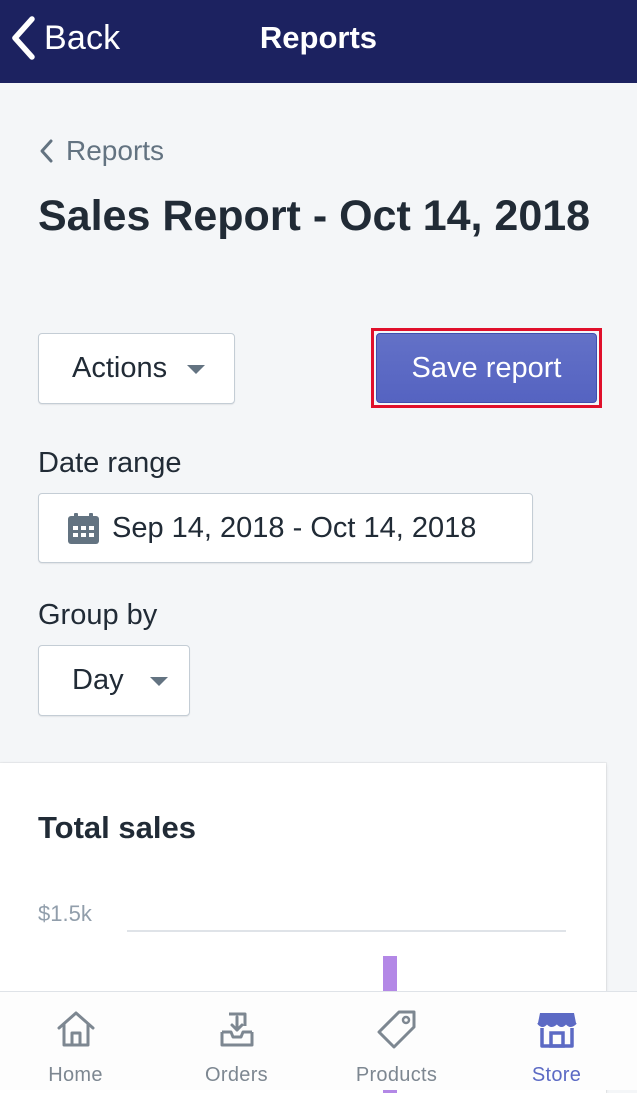 Image resolution: width=637 pixels, height=1093 pixels. What do you see at coordinates (396, 1075) in the screenshot?
I see `tab-products-label: Products` at bounding box center [396, 1075].